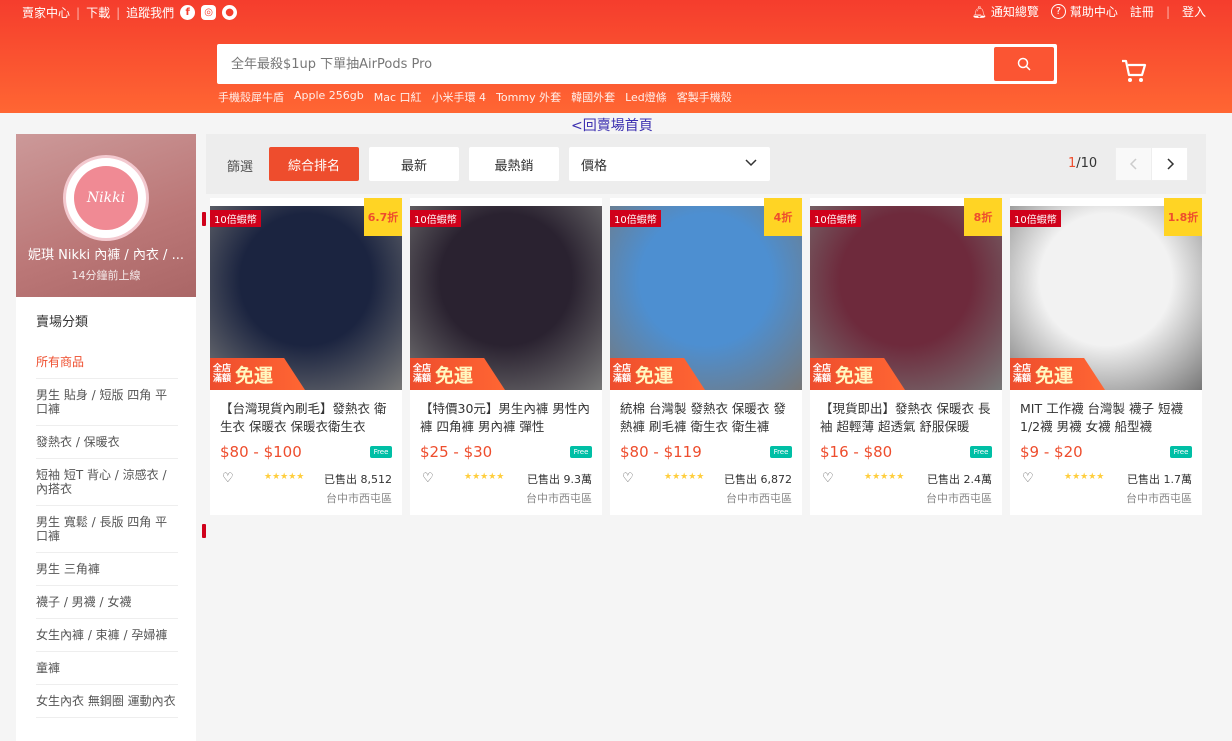 The width and height of the screenshot is (1232, 741). What do you see at coordinates (107, 635) in the screenshot?
I see `category-item: 女生內褲 / 束褲 / 孕婦褲` at bounding box center [107, 635].